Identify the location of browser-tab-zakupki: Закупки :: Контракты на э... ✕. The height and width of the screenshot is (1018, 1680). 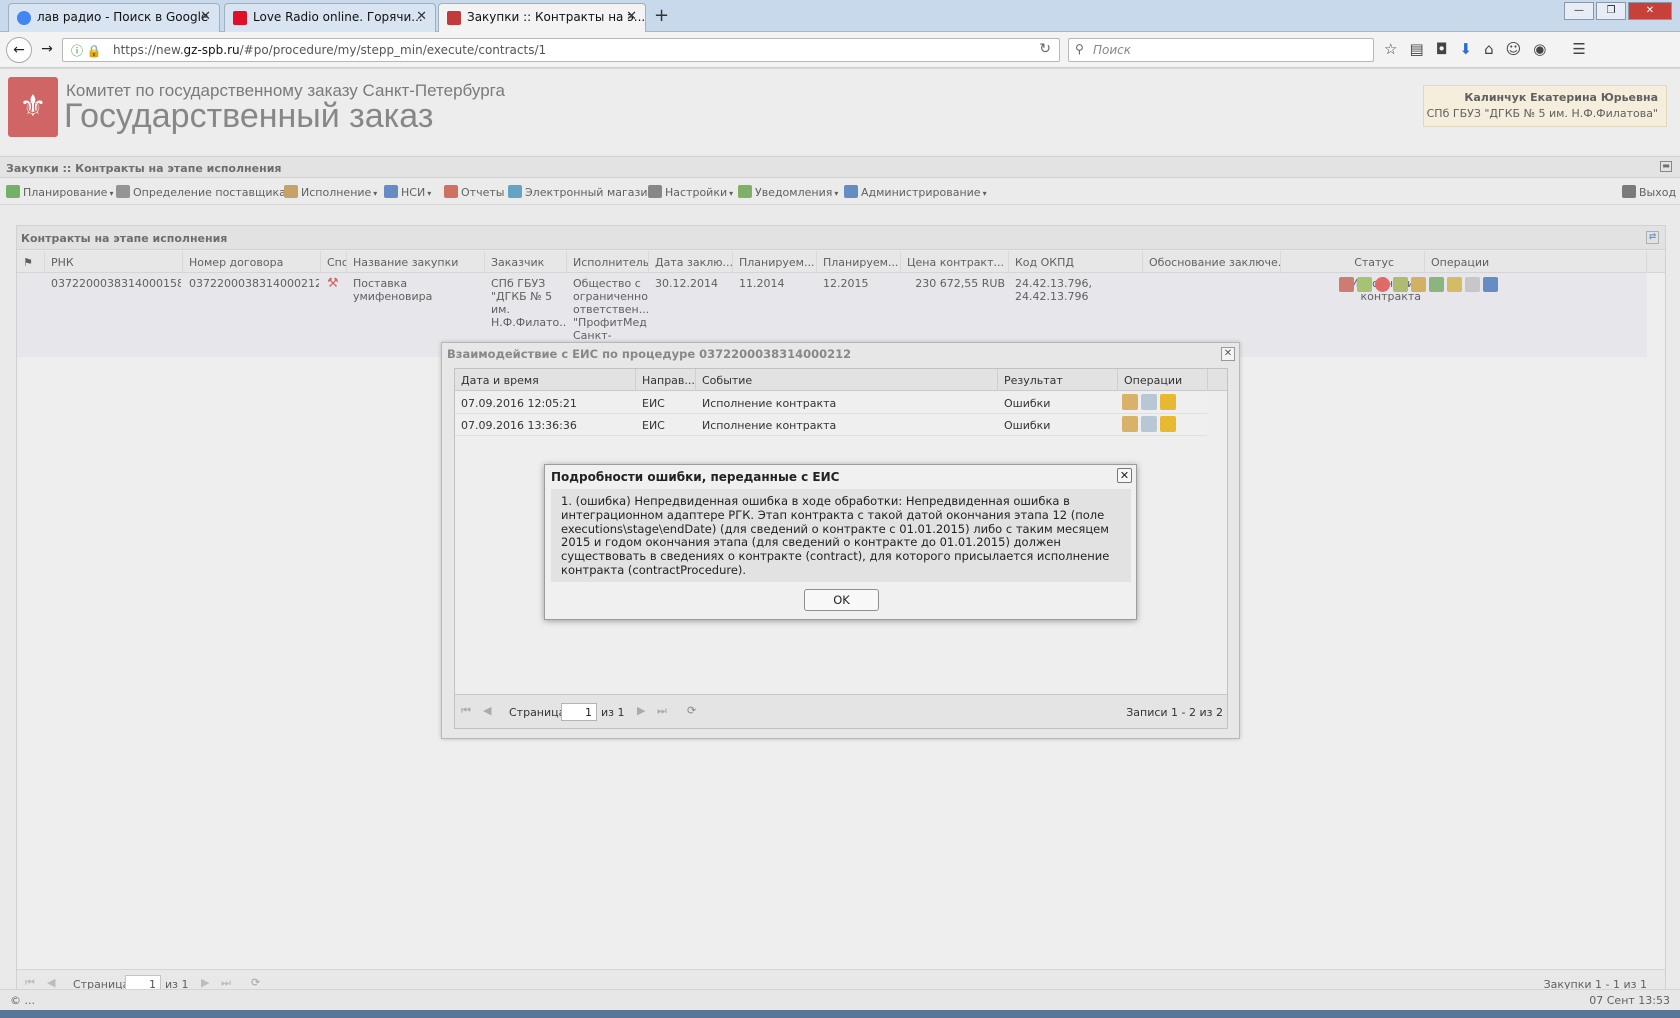
(542, 18).